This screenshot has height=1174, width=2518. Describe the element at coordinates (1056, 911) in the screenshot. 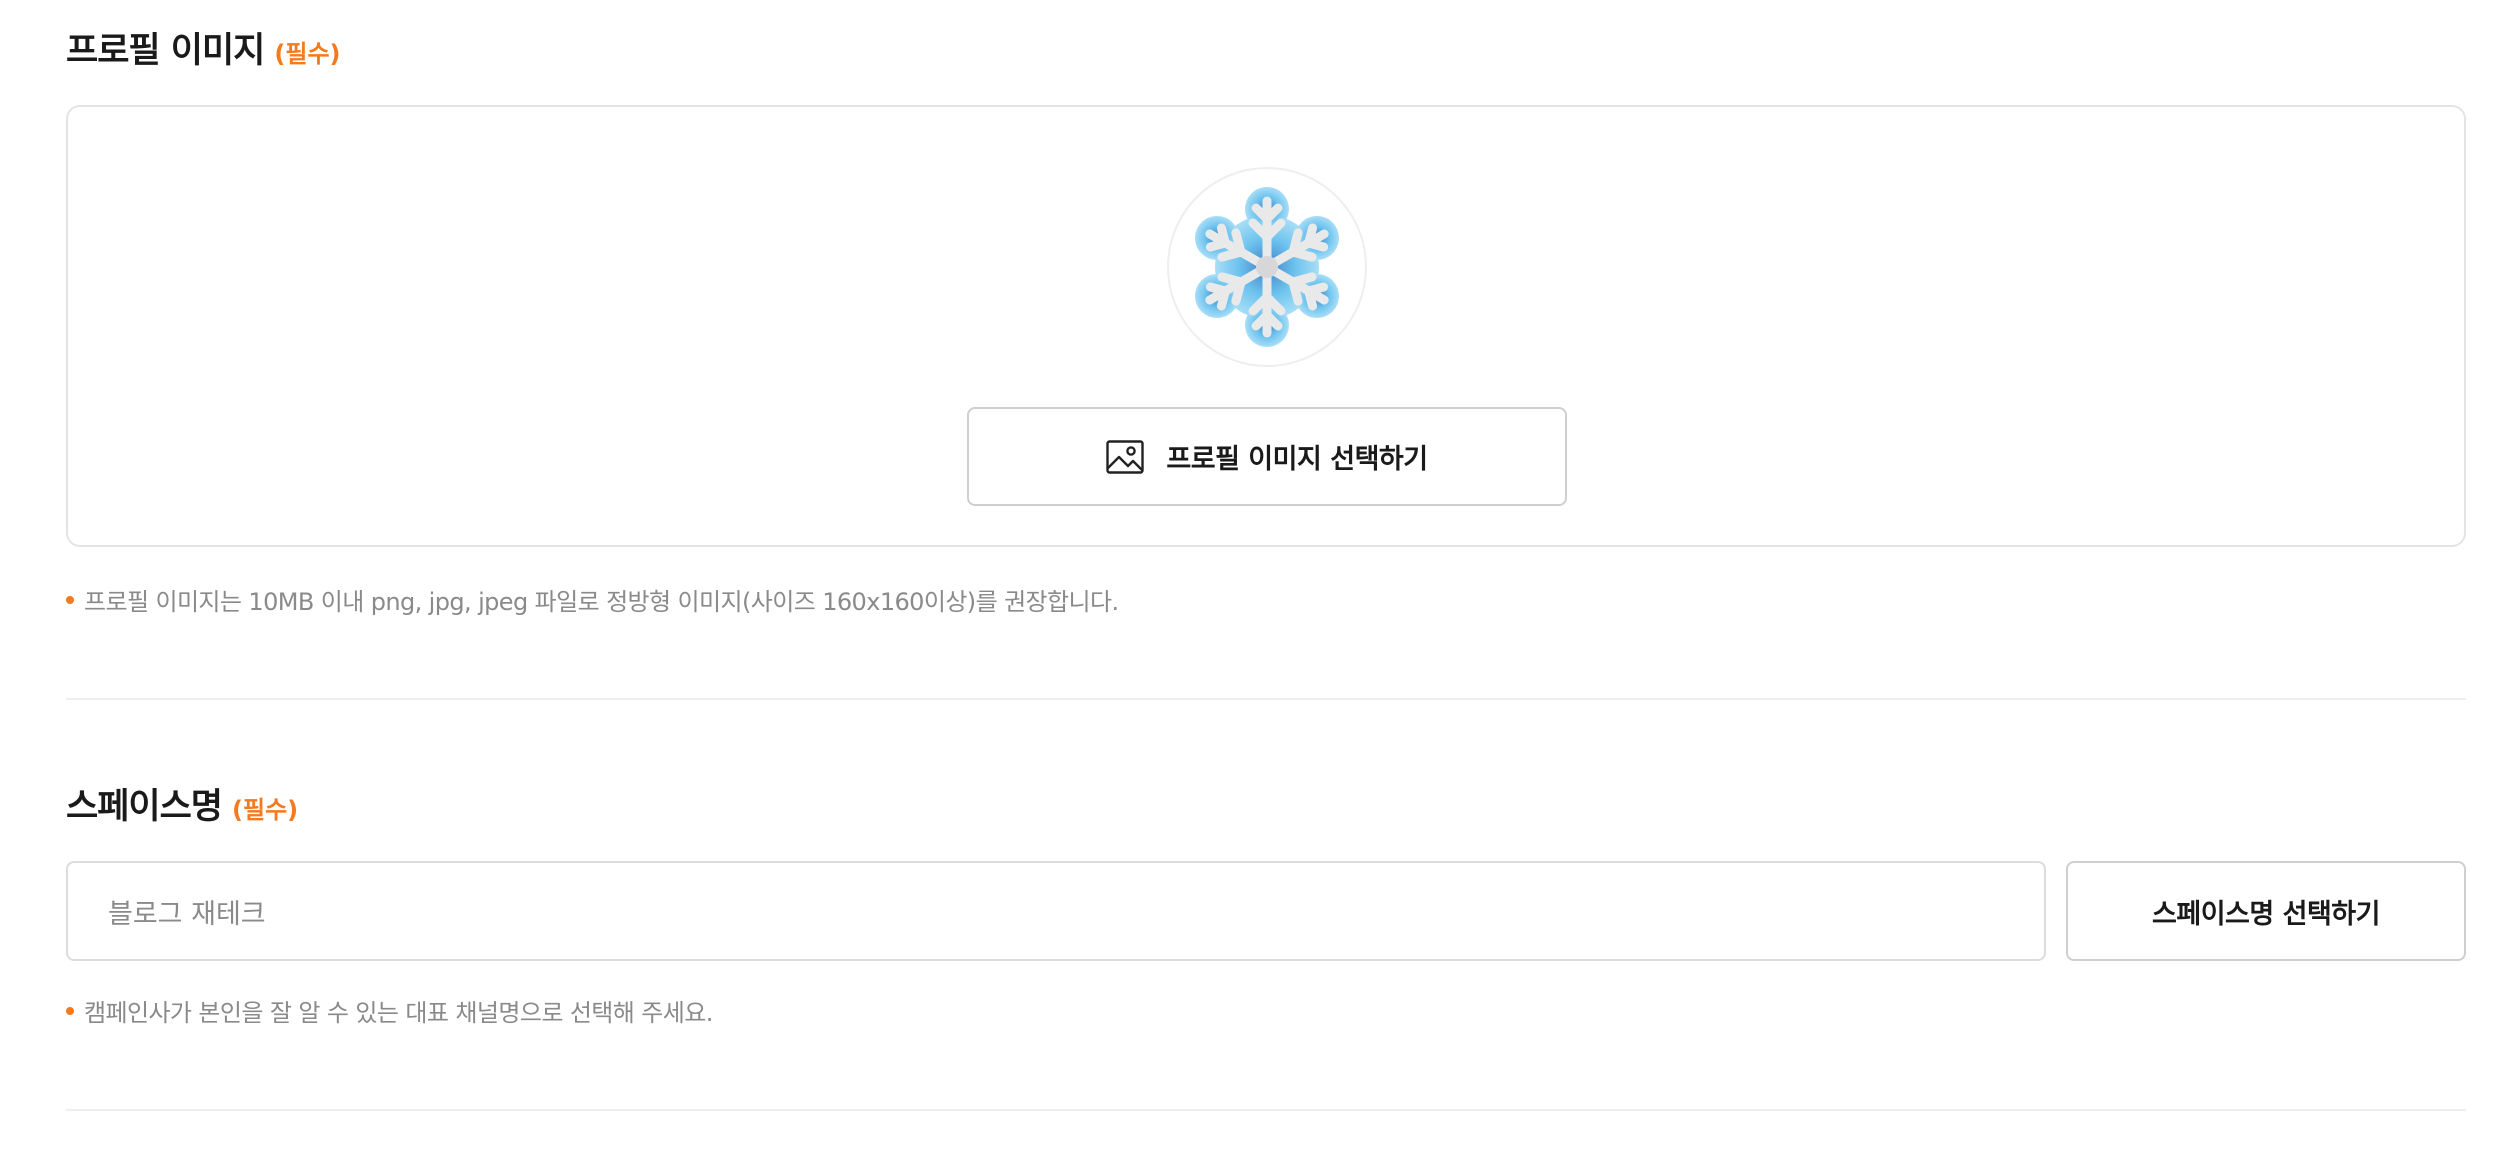

I see `space-name-input` at that location.